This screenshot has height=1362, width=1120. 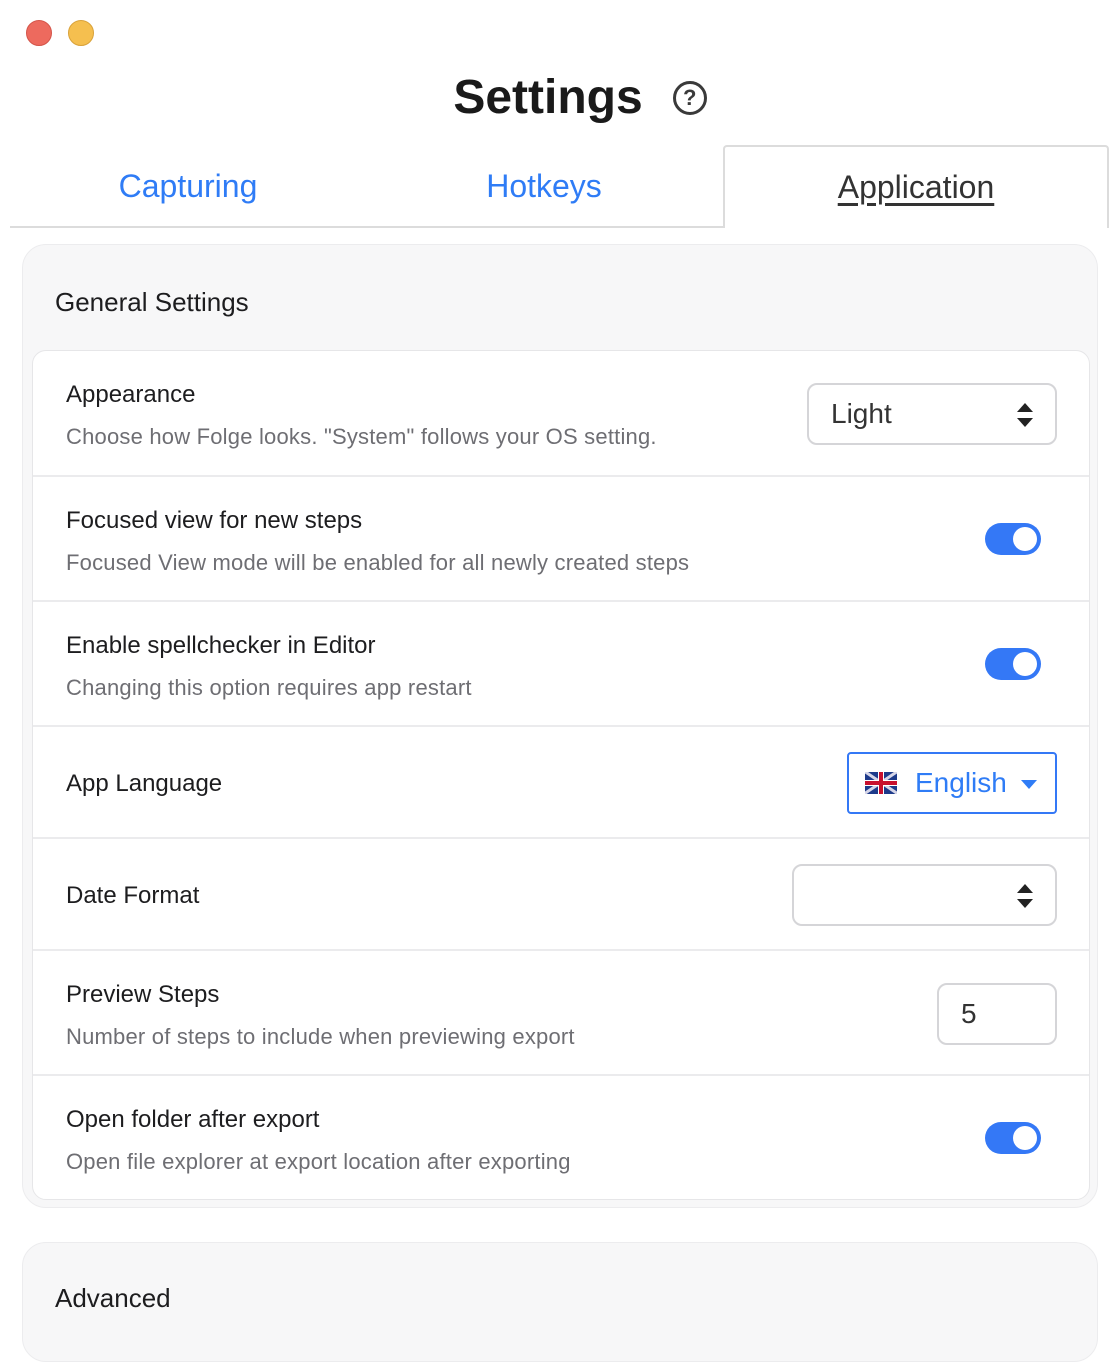 What do you see at coordinates (861, 413) in the screenshot?
I see `appearance-value: Light` at bounding box center [861, 413].